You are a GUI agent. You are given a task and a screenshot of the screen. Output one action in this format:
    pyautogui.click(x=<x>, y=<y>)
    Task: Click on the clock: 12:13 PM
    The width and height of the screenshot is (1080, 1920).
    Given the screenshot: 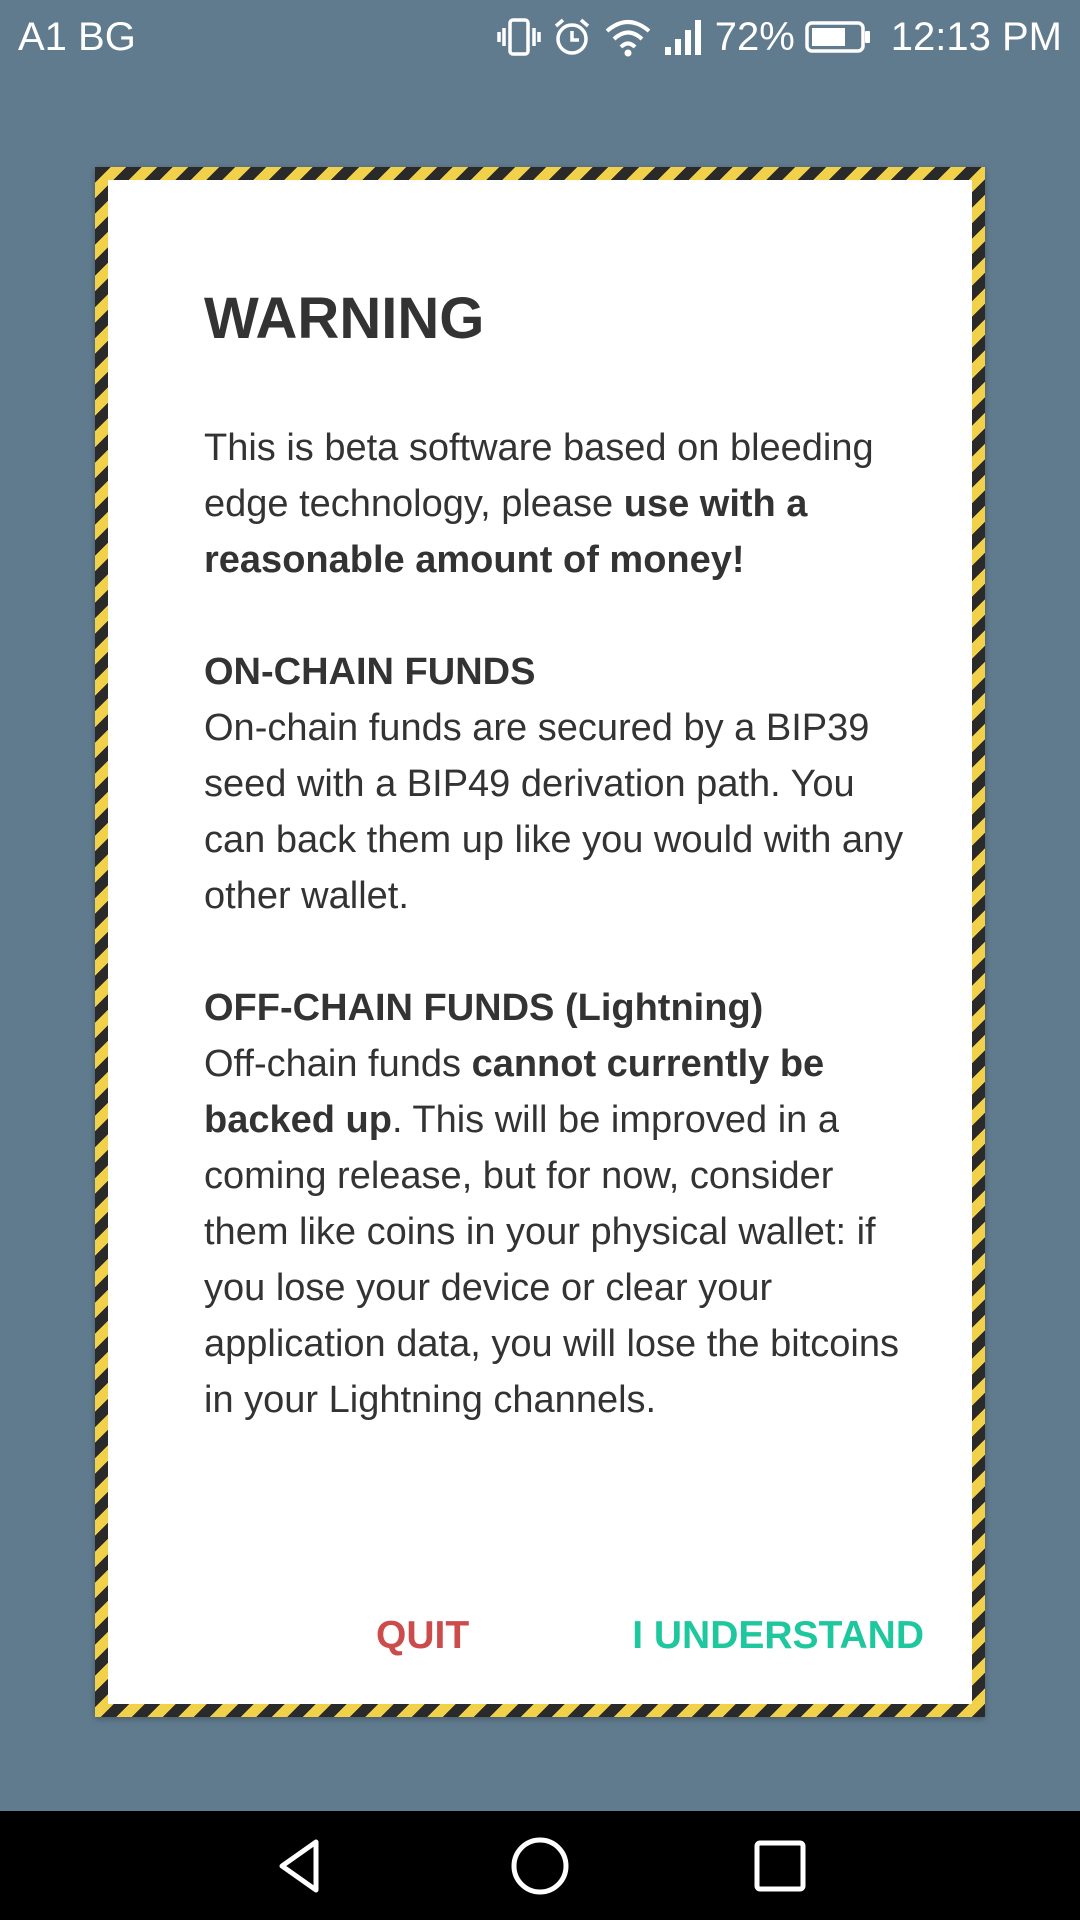 What is the action you would take?
    pyautogui.click(x=976, y=37)
    